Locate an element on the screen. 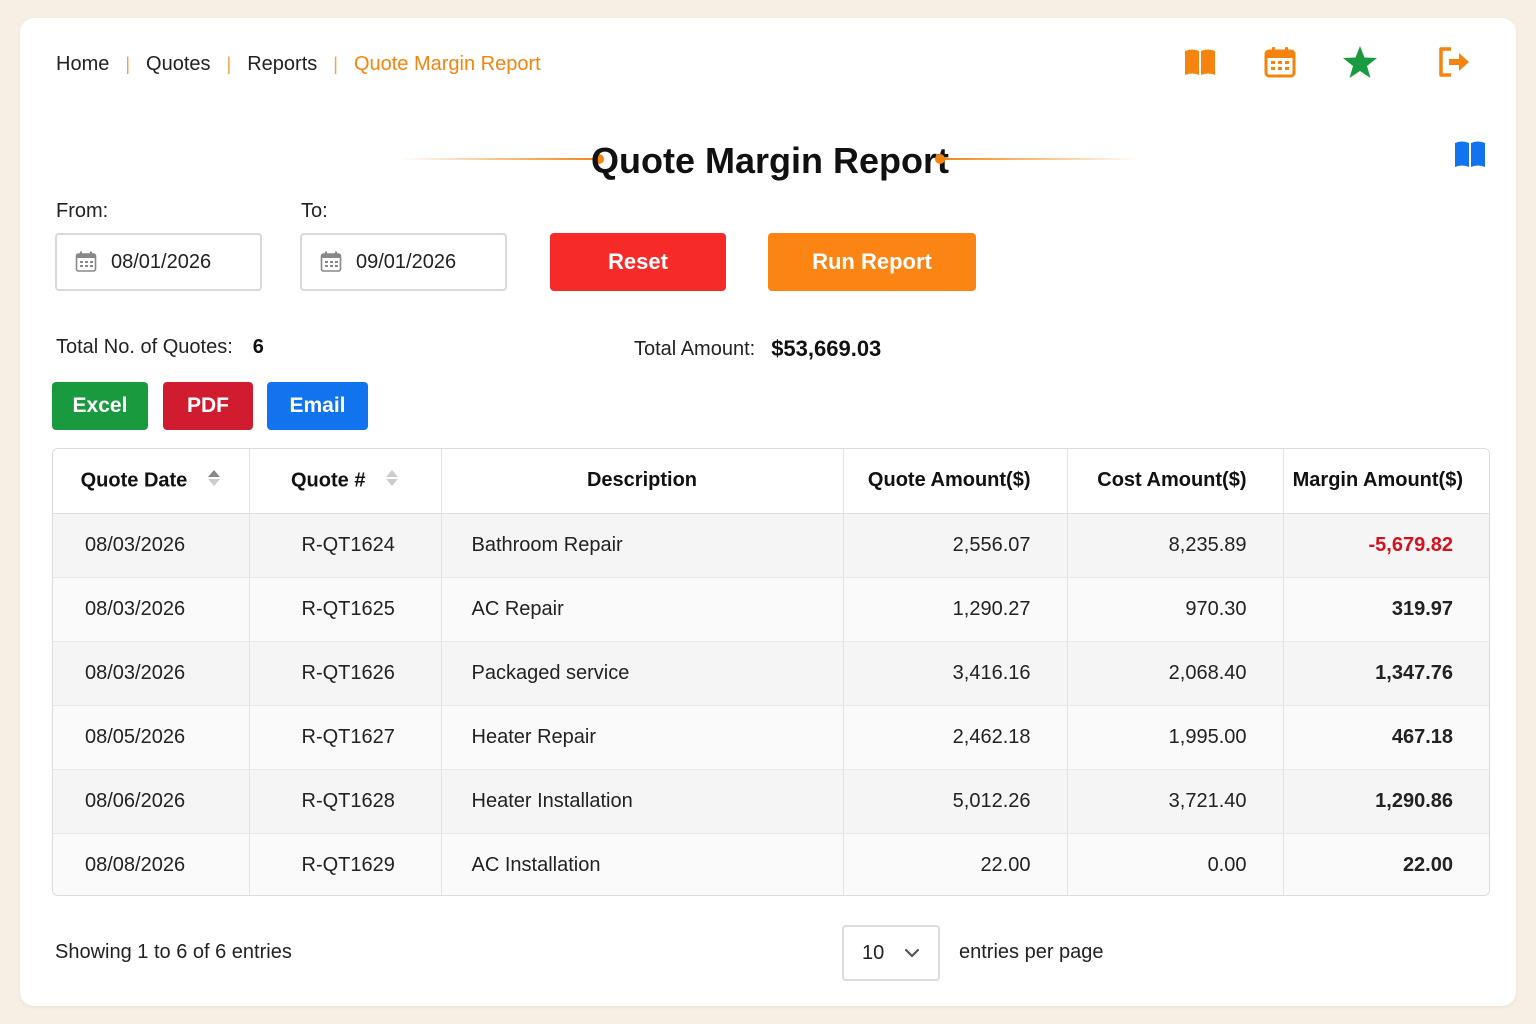  cell-description: AC Repair is located at coordinates (642, 609).